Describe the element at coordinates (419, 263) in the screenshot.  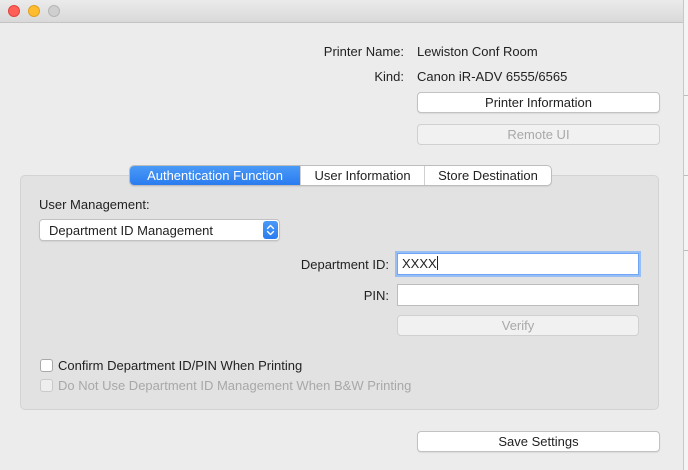
I see `department-id-value: XXXX` at that location.